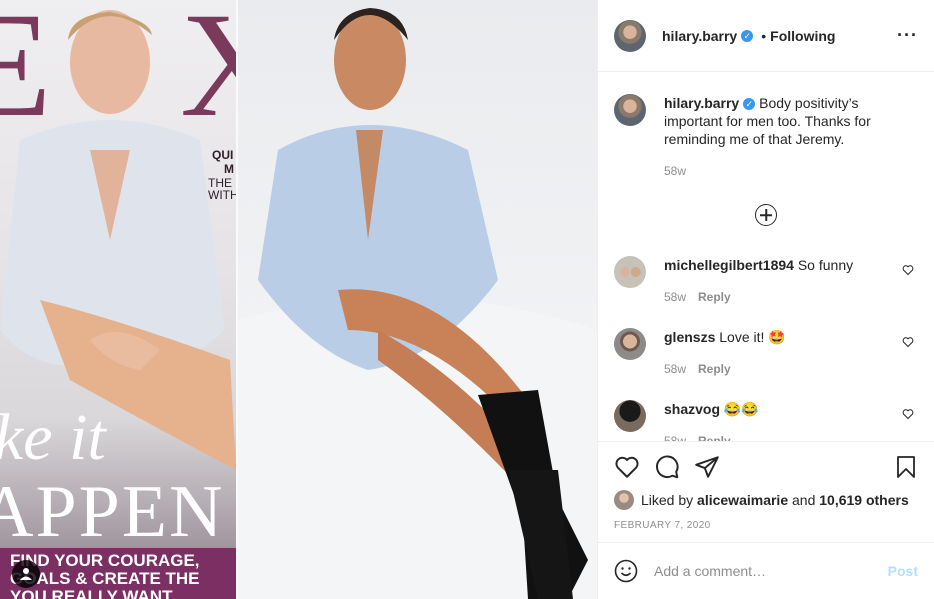 Image resolution: width=934 pixels, height=599 pixels. What do you see at coordinates (766, 215) in the screenshot?
I see `load-more-comments-icon` at bounding box center [766, 215].